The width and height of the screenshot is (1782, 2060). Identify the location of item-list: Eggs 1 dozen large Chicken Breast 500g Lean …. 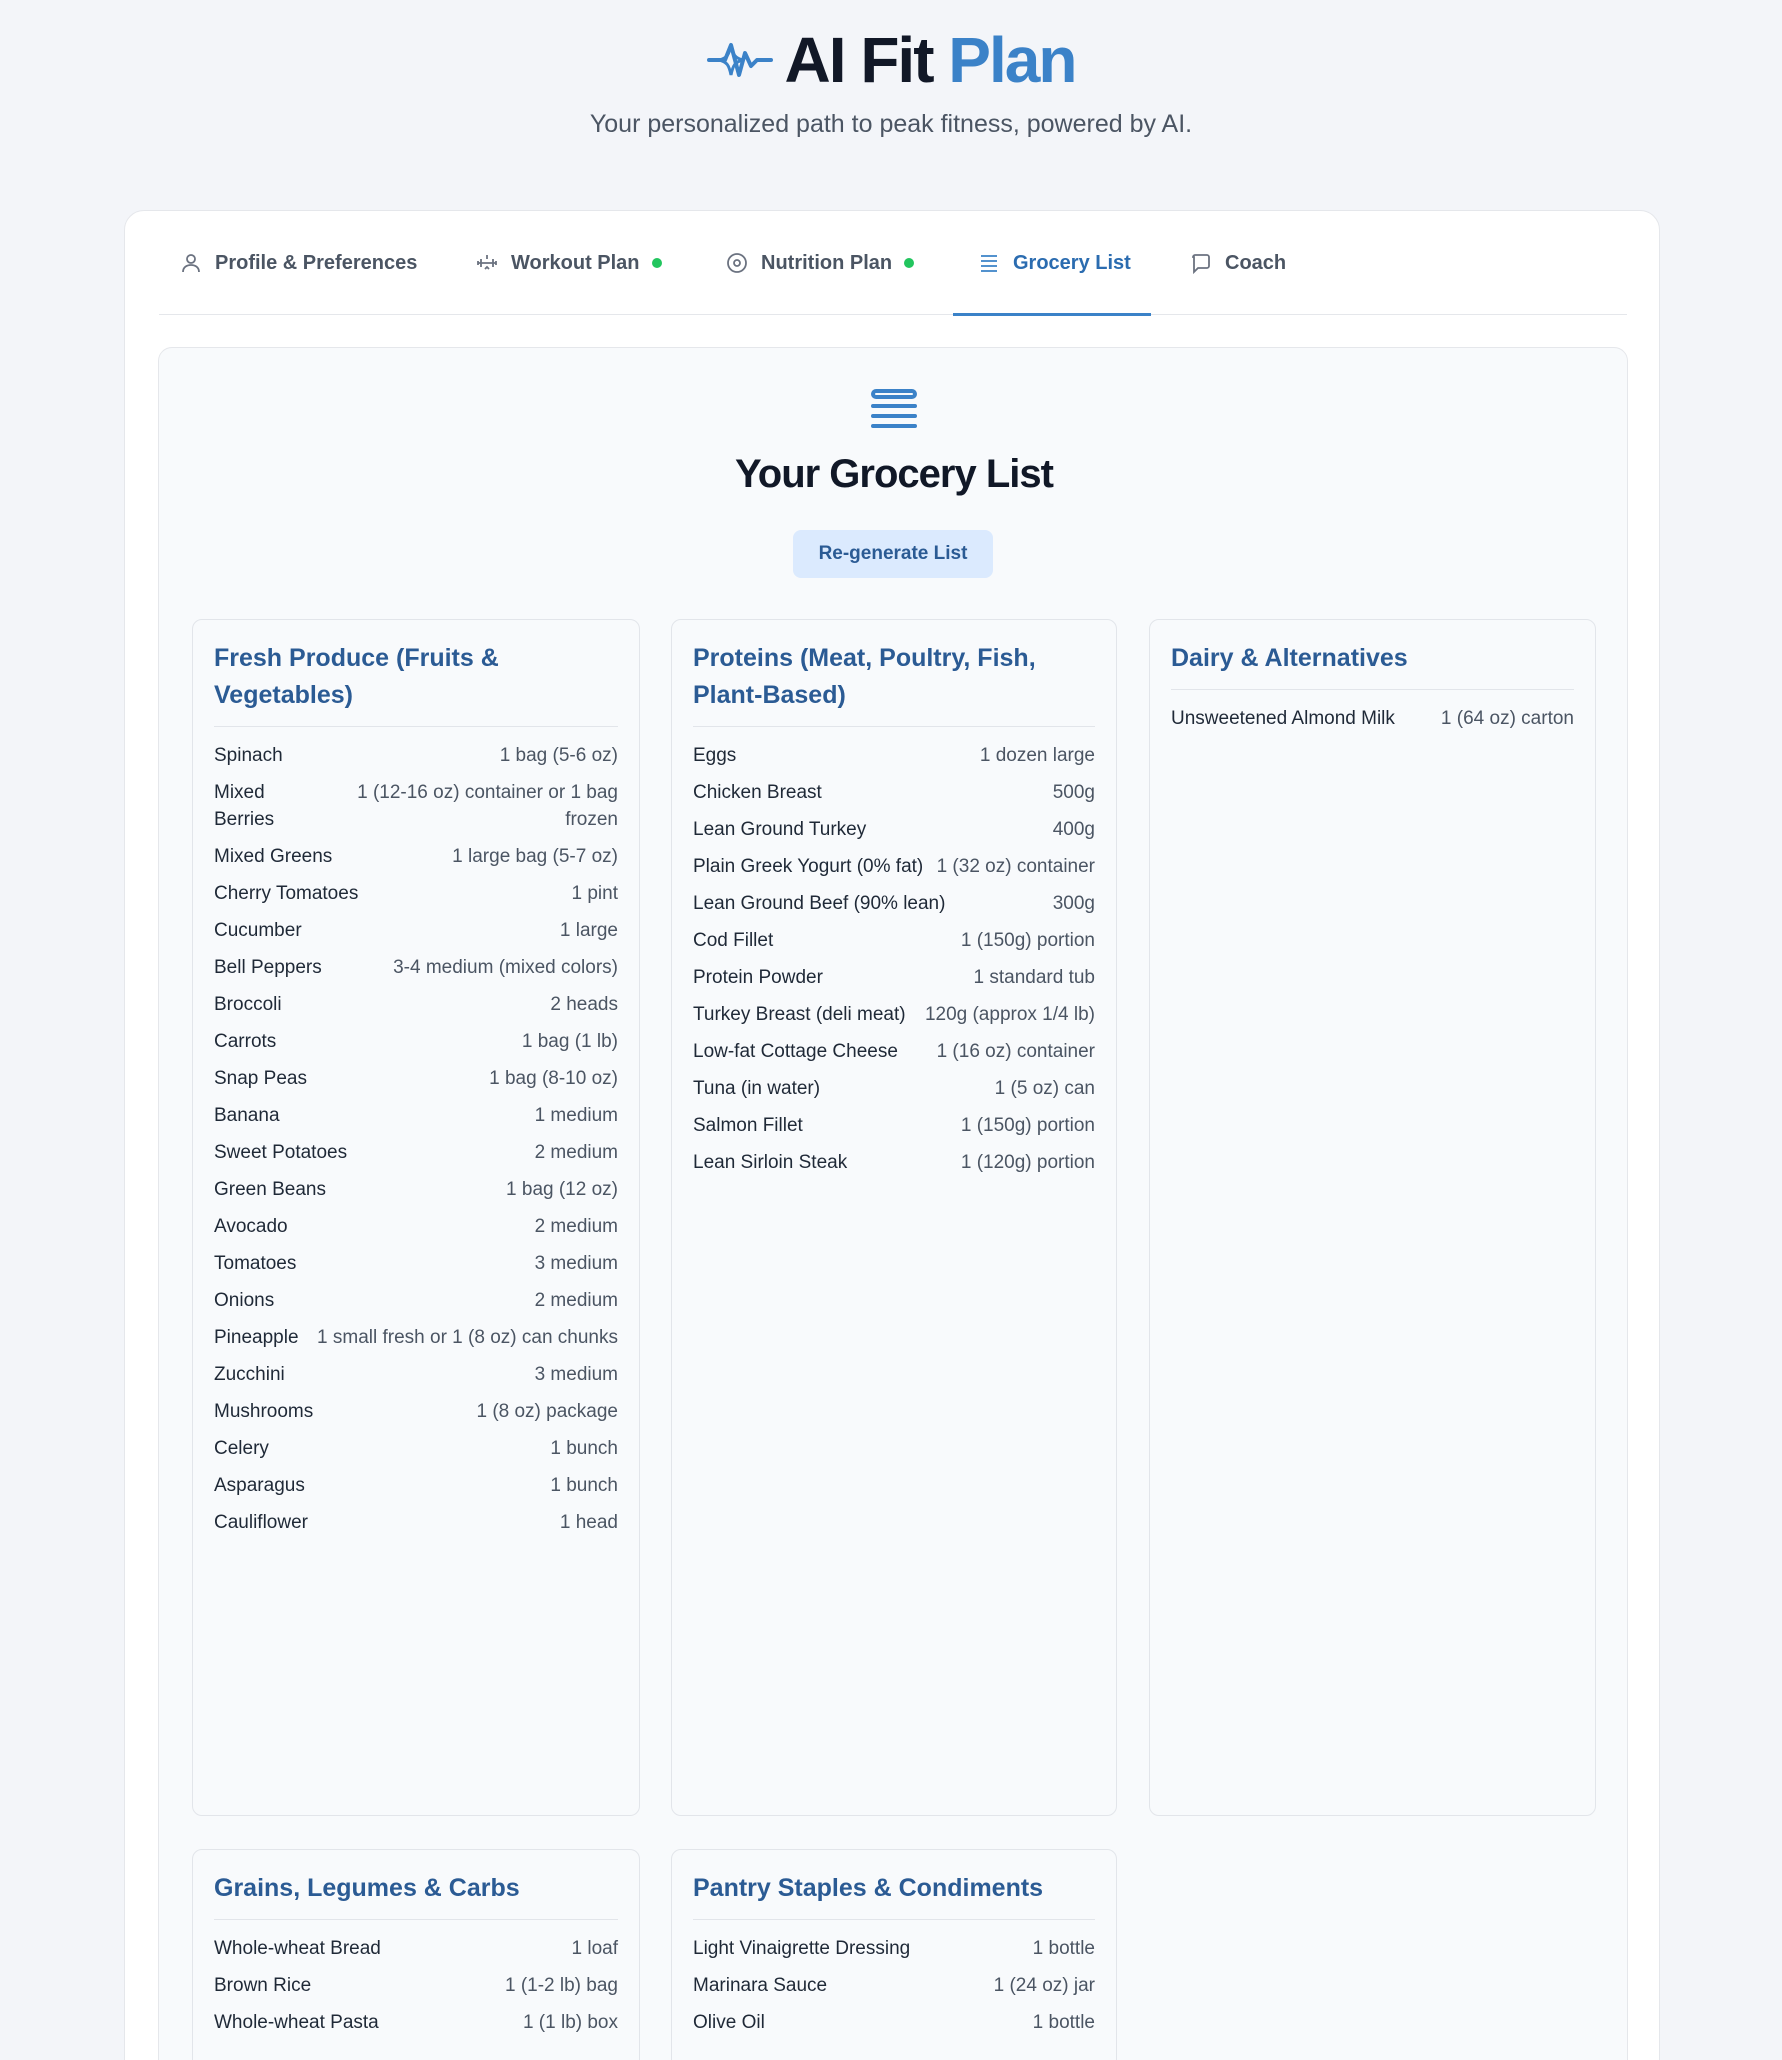
(894, 959).